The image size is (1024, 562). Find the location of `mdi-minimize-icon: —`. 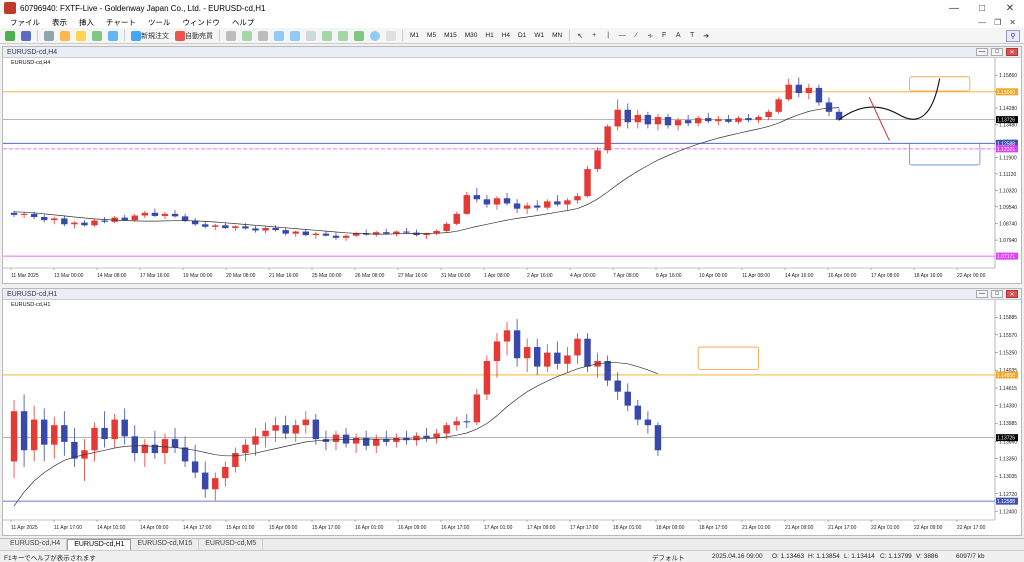

mdi-minimize-icon: — is located at coordinates (982, 22).